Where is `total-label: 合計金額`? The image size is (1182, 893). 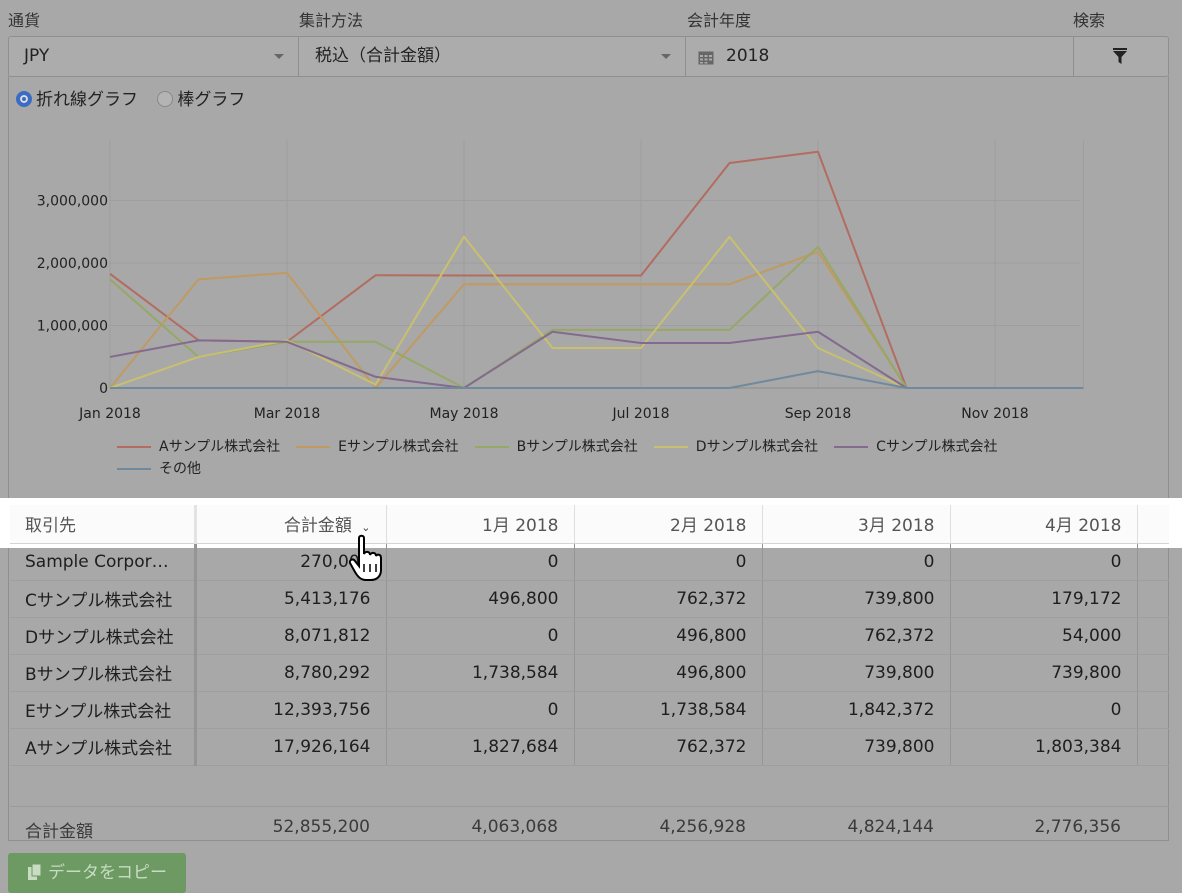 total-label: 合計金額 is located at coordinates (59, 832).